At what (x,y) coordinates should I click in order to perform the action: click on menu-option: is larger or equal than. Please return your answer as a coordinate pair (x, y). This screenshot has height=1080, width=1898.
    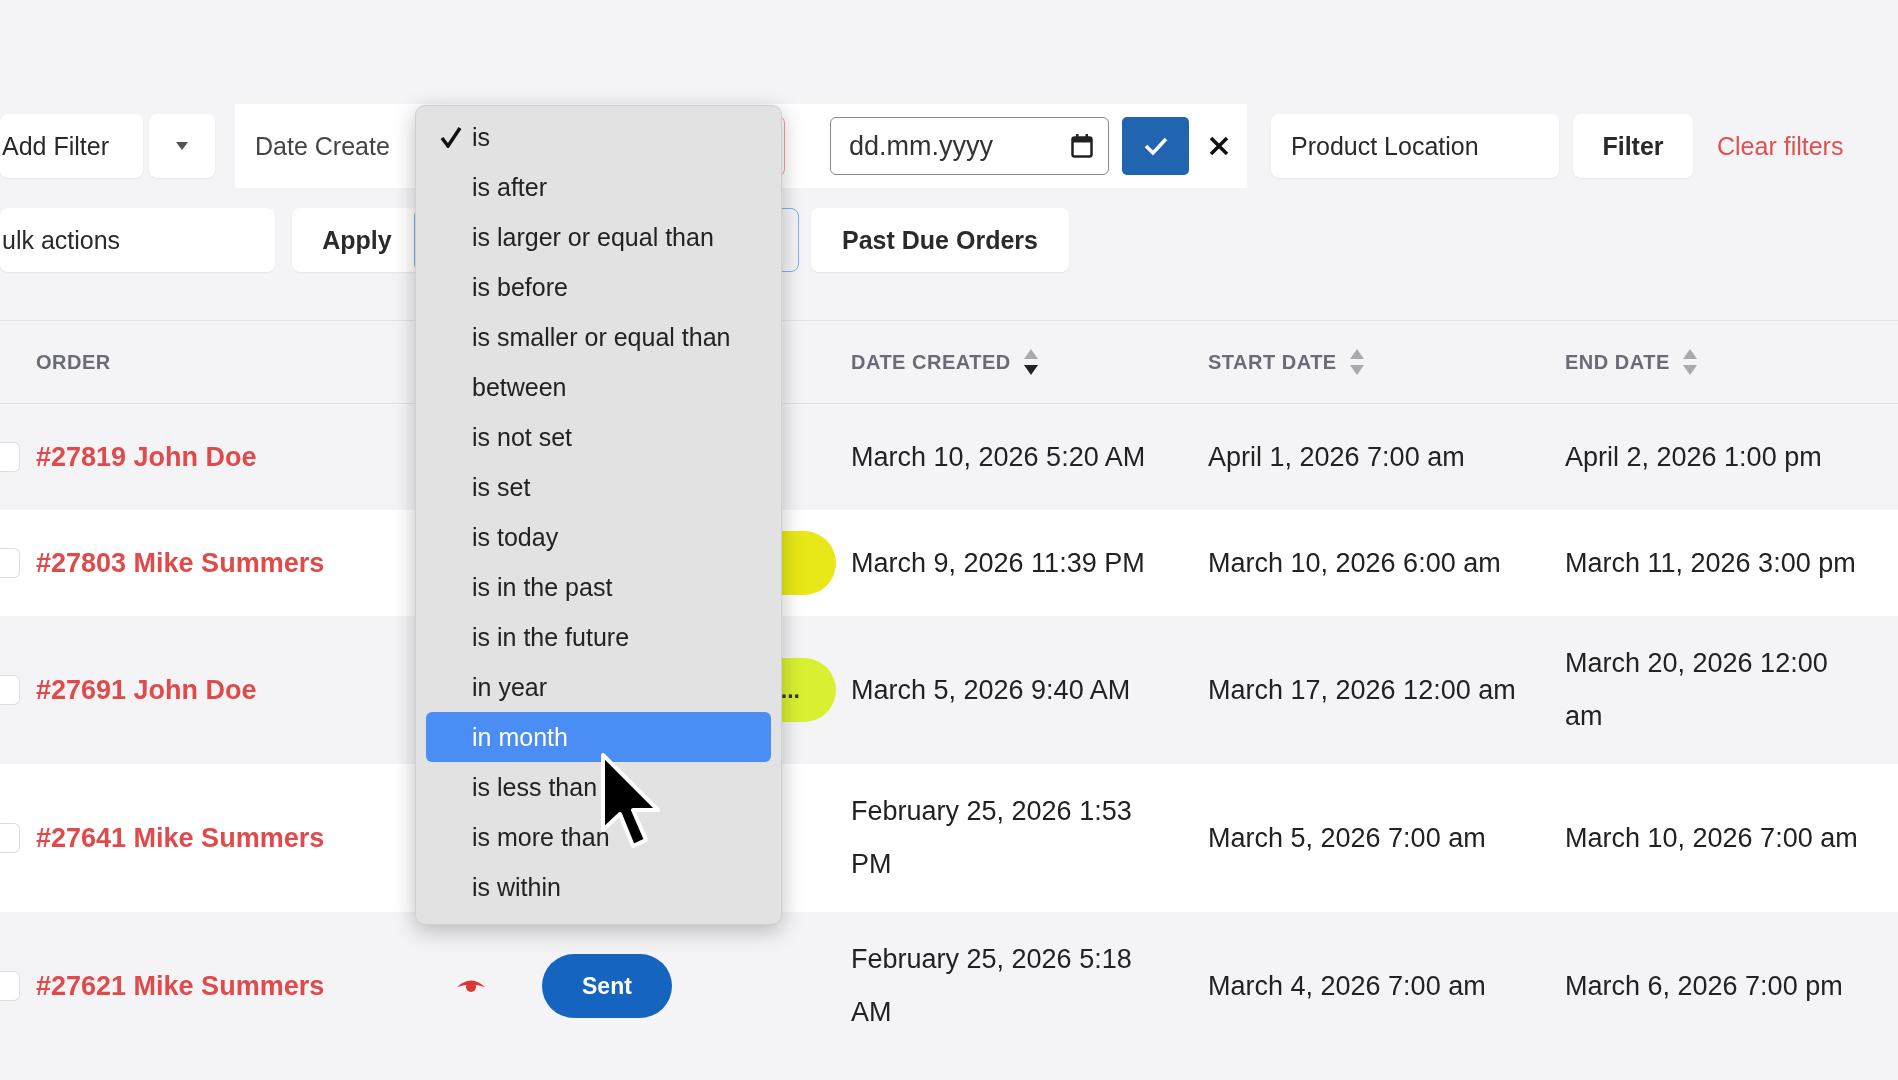
    Looking at the image, I should click on (598, 237).